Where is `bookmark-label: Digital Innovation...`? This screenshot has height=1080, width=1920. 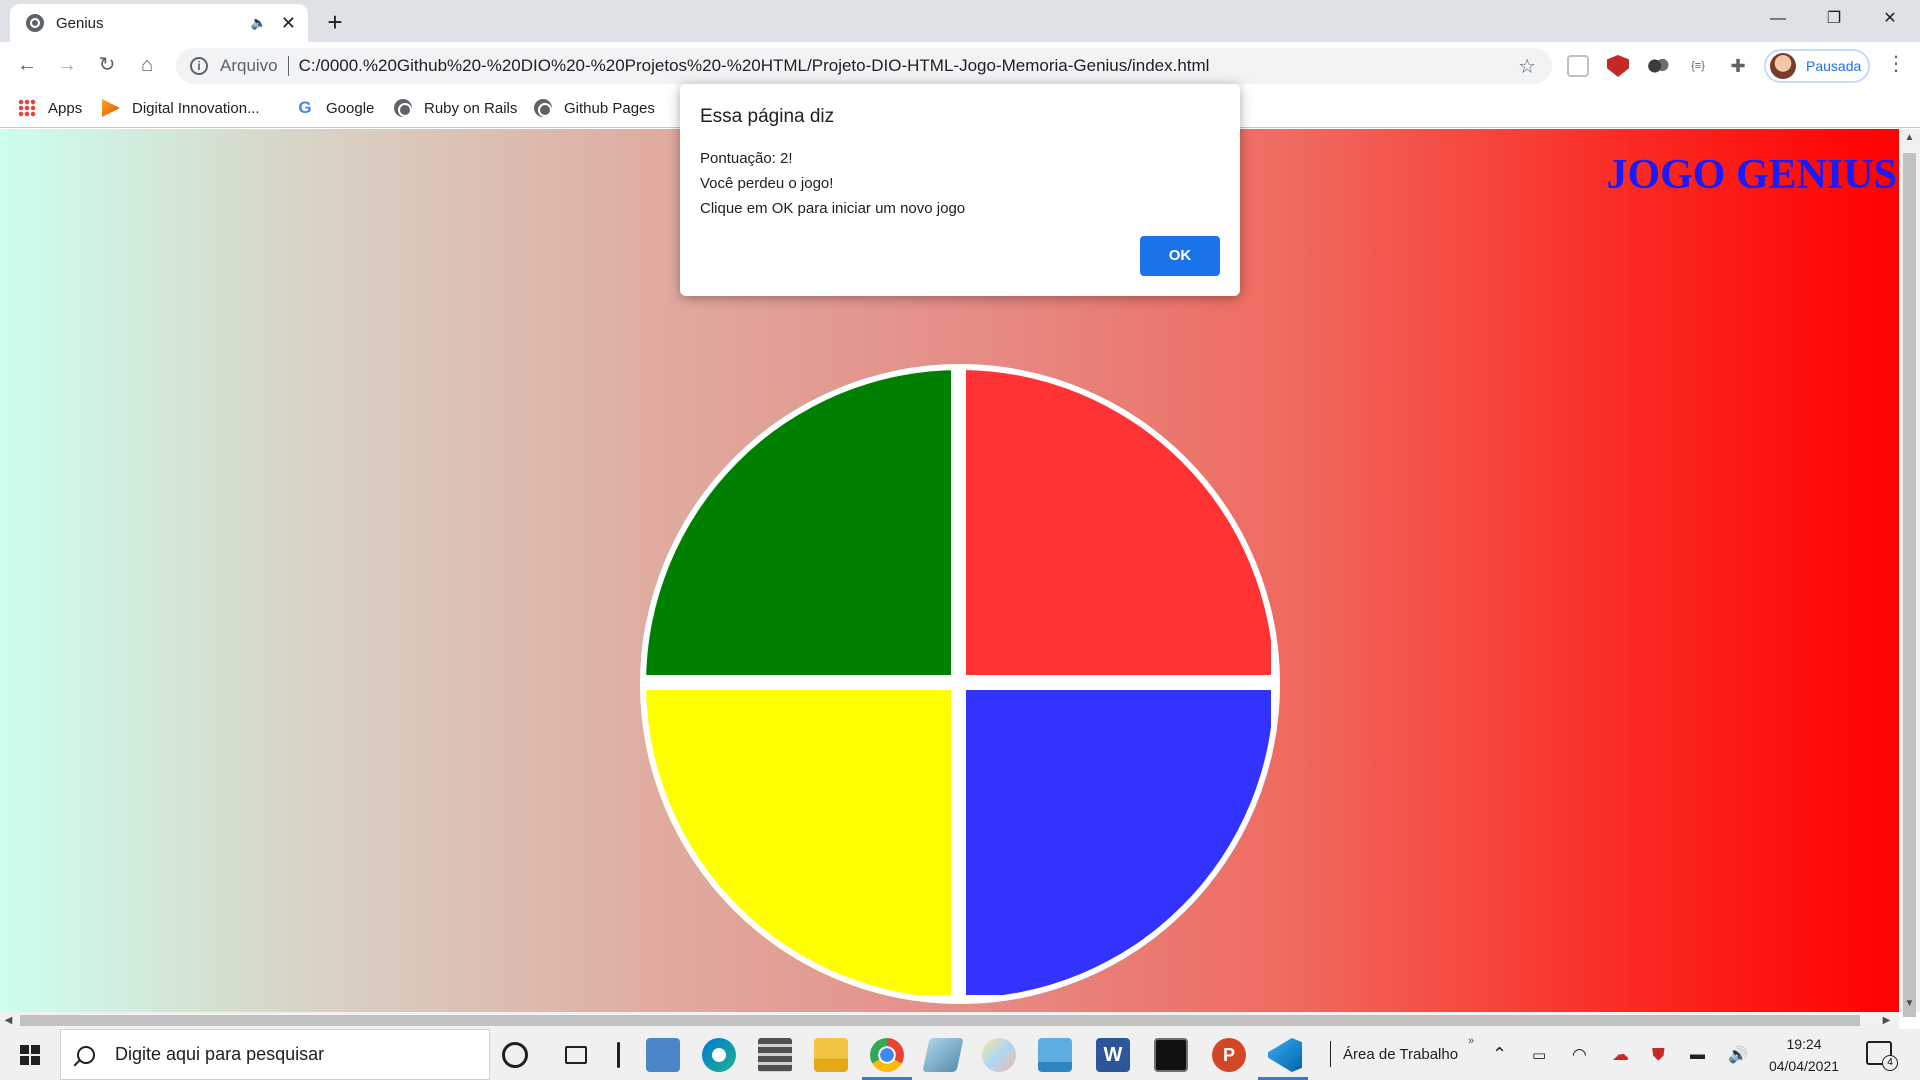
bookmark-label: Digital Innovation... is located at coordinates (196, 108).